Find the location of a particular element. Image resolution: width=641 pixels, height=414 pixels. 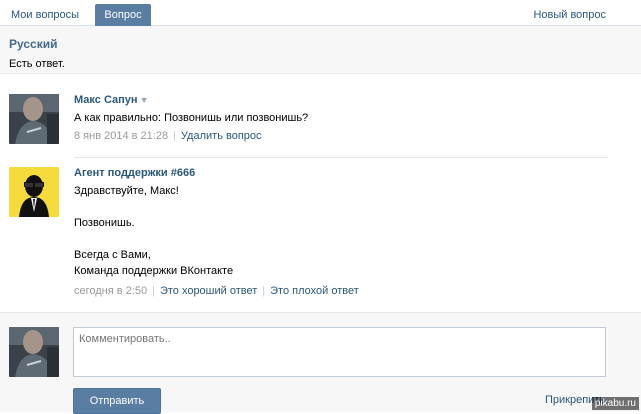

answer-author-link: Агент поддержки #666 is located at coordinates (134, 173).